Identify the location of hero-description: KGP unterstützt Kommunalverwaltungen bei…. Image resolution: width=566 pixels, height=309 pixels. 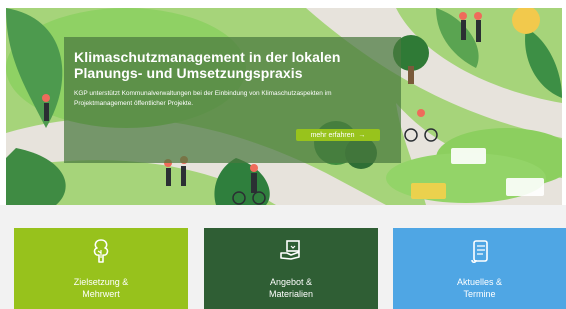
(203, 98).